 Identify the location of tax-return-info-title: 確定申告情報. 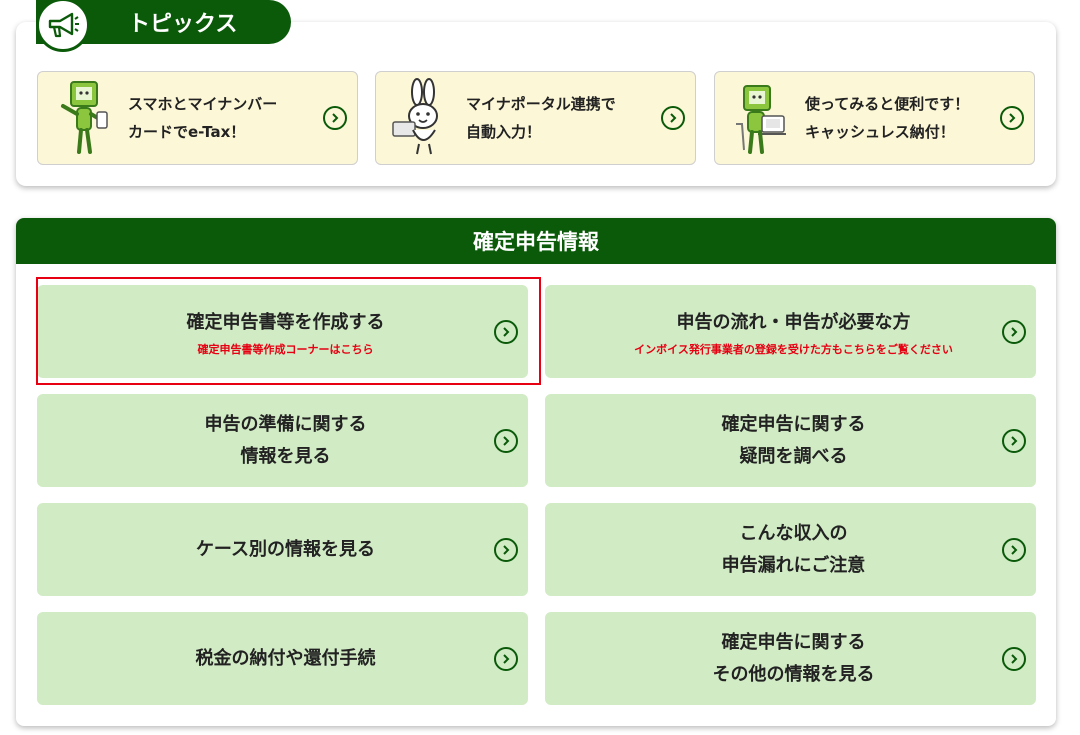
(536, 241).